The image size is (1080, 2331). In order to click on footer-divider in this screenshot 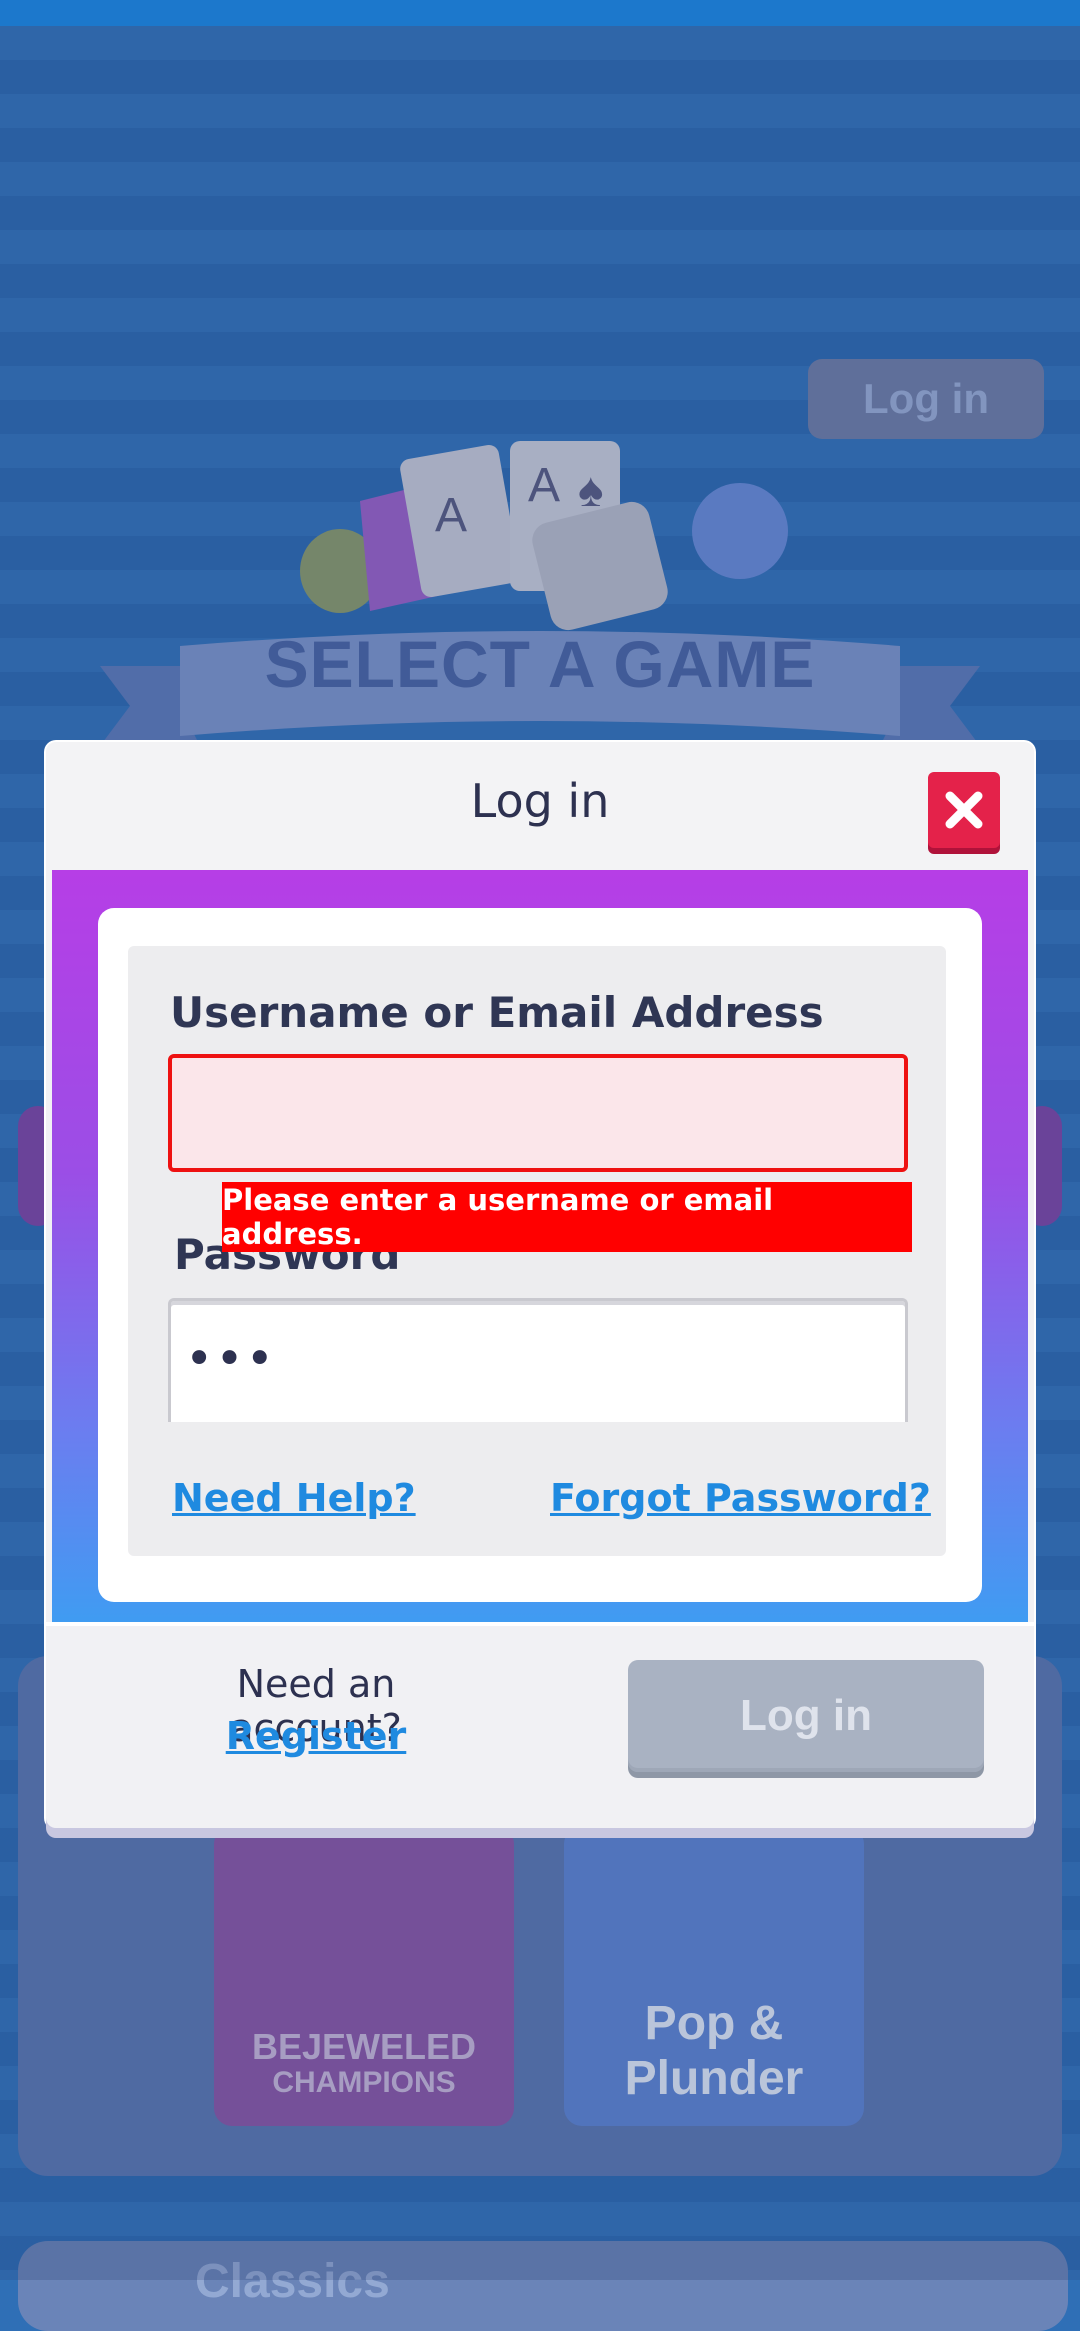, I will do `click(540, 1624)`.